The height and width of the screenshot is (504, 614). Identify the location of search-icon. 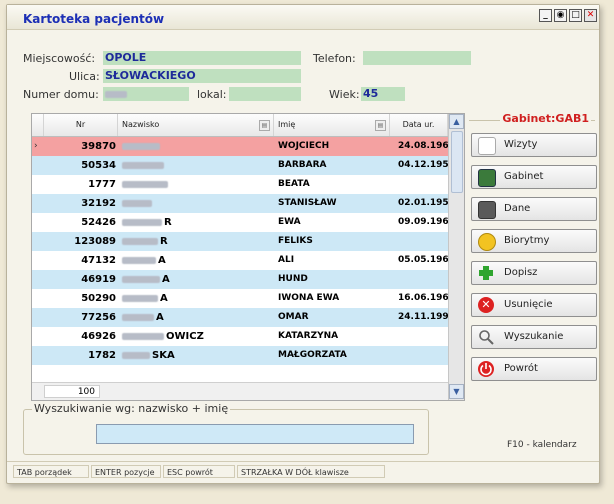
(486, 337).